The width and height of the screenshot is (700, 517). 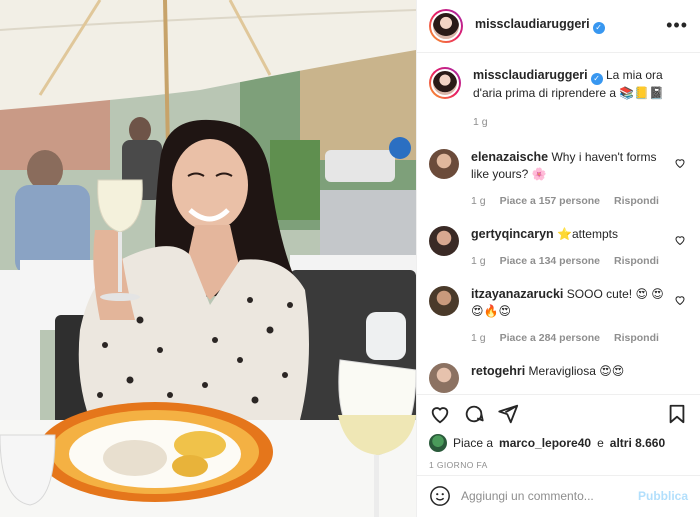 I want to click on add-comment-bar: Pubblica, so click(x=558, y=495).